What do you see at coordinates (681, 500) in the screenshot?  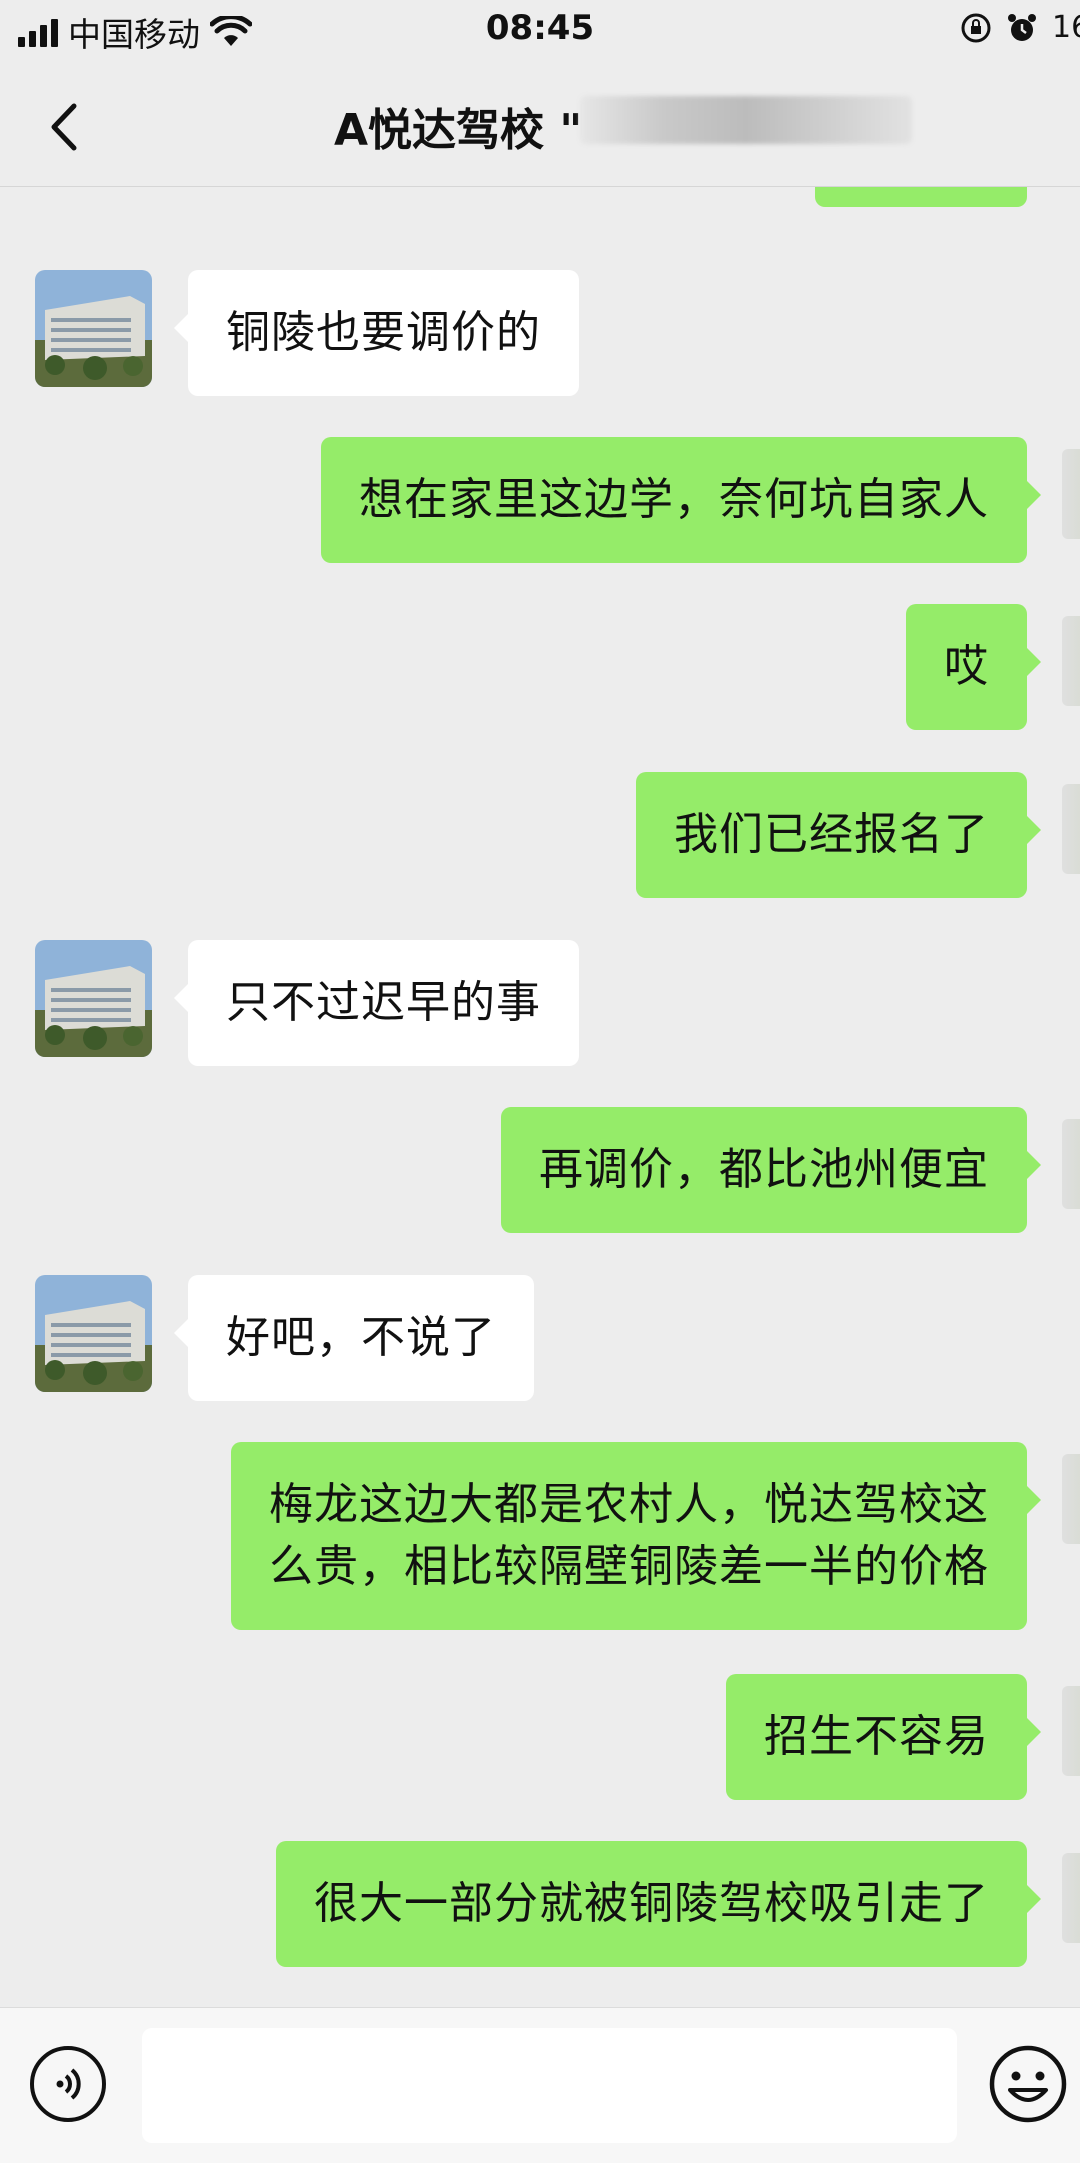 I see `message-bubble-outgoing: 想在家里这边学，奈何坑自家人` at bounding box center [681, 500].